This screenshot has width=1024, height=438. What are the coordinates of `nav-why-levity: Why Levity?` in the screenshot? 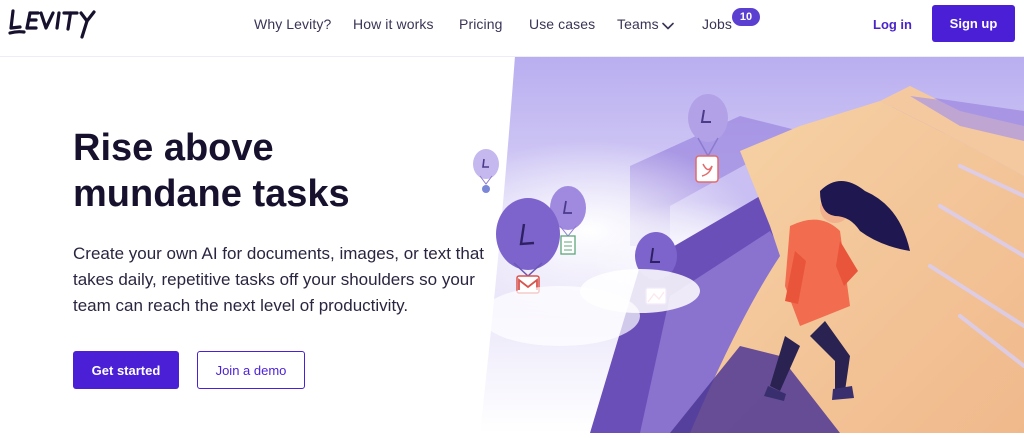 It's located at (292, 24).